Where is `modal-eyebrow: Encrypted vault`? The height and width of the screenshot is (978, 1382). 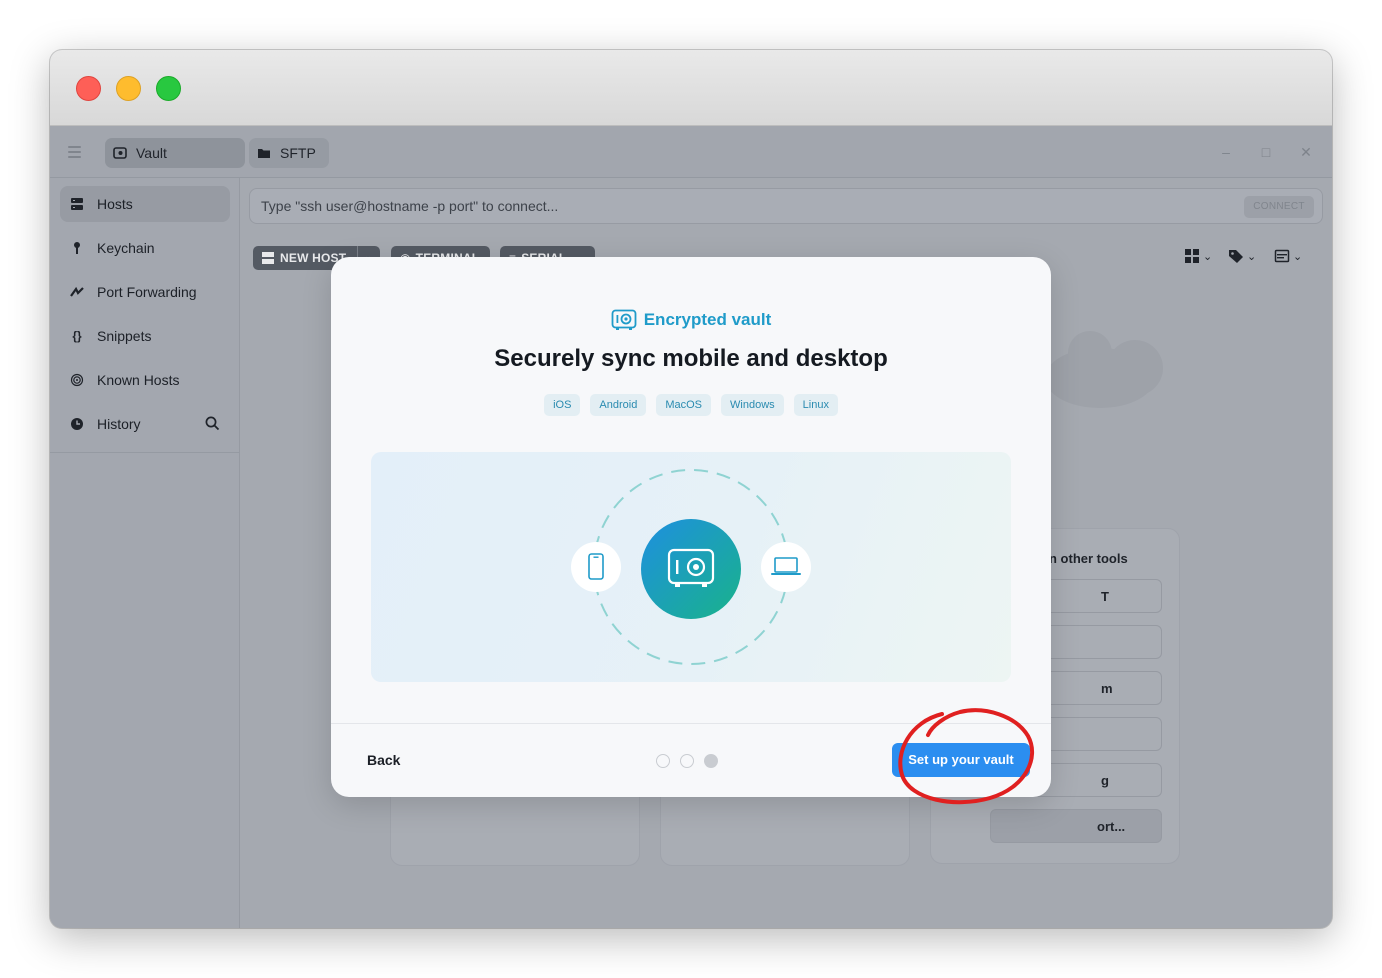
modal-eyebrow: Encrypted vault is located at coordinates (691, 320).